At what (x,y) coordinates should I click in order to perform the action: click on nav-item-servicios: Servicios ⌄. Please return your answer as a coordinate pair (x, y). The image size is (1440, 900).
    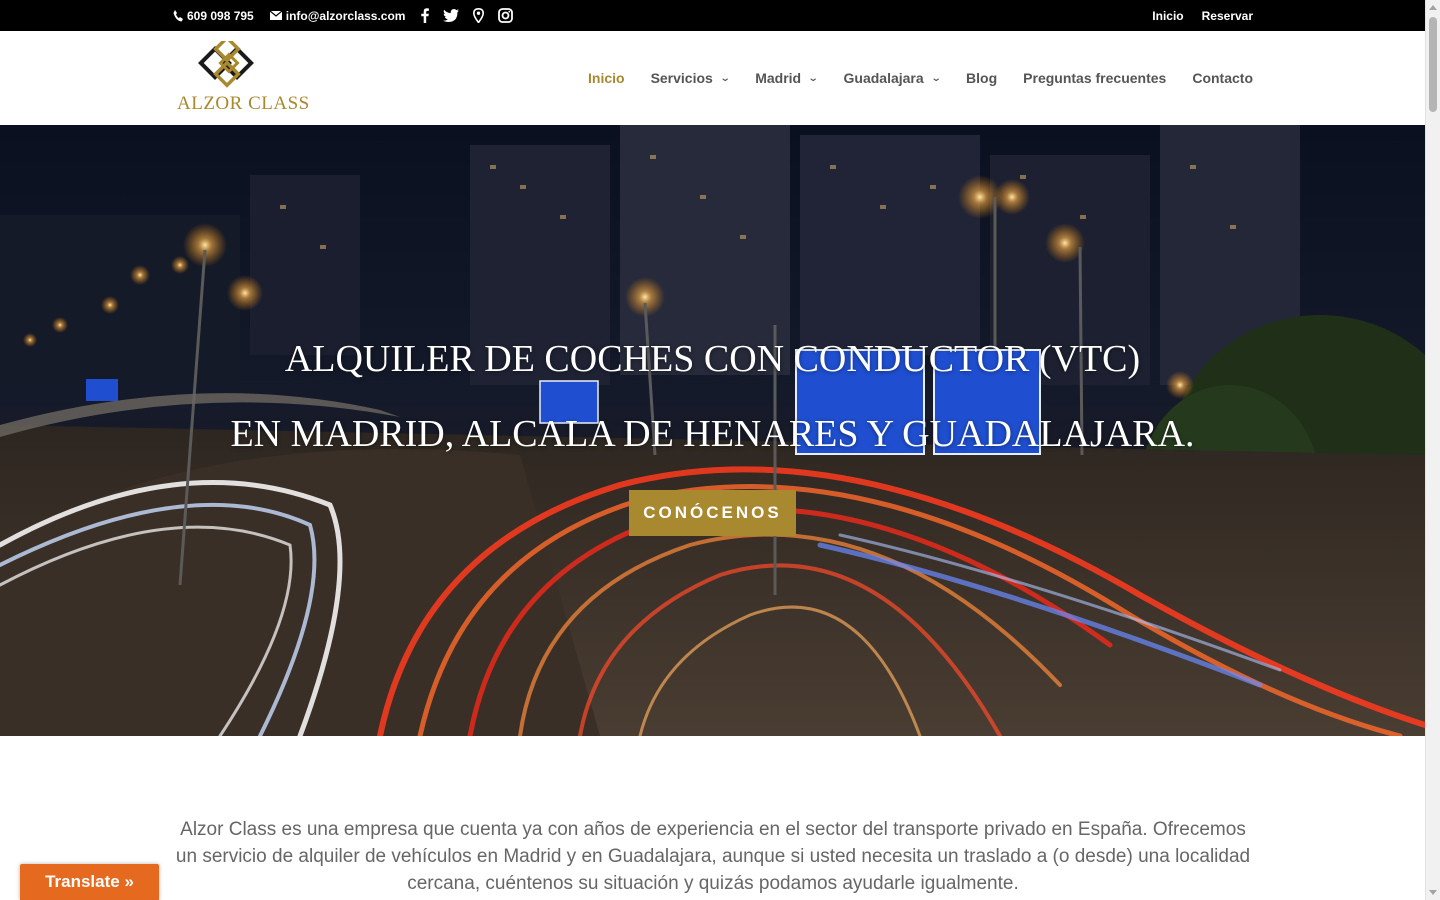
    Looking at the image, I should click on (690, 78).